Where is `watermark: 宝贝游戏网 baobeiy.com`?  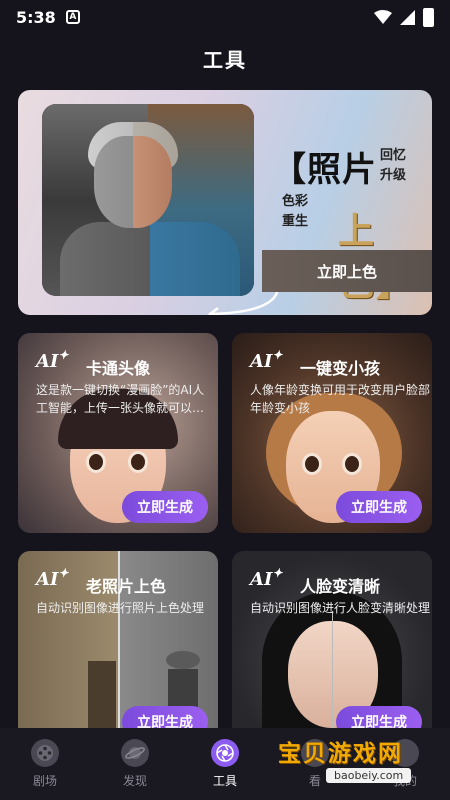 watermark: 宝贝游戏网 baobeiy.com is located at coordinates (359, 763).